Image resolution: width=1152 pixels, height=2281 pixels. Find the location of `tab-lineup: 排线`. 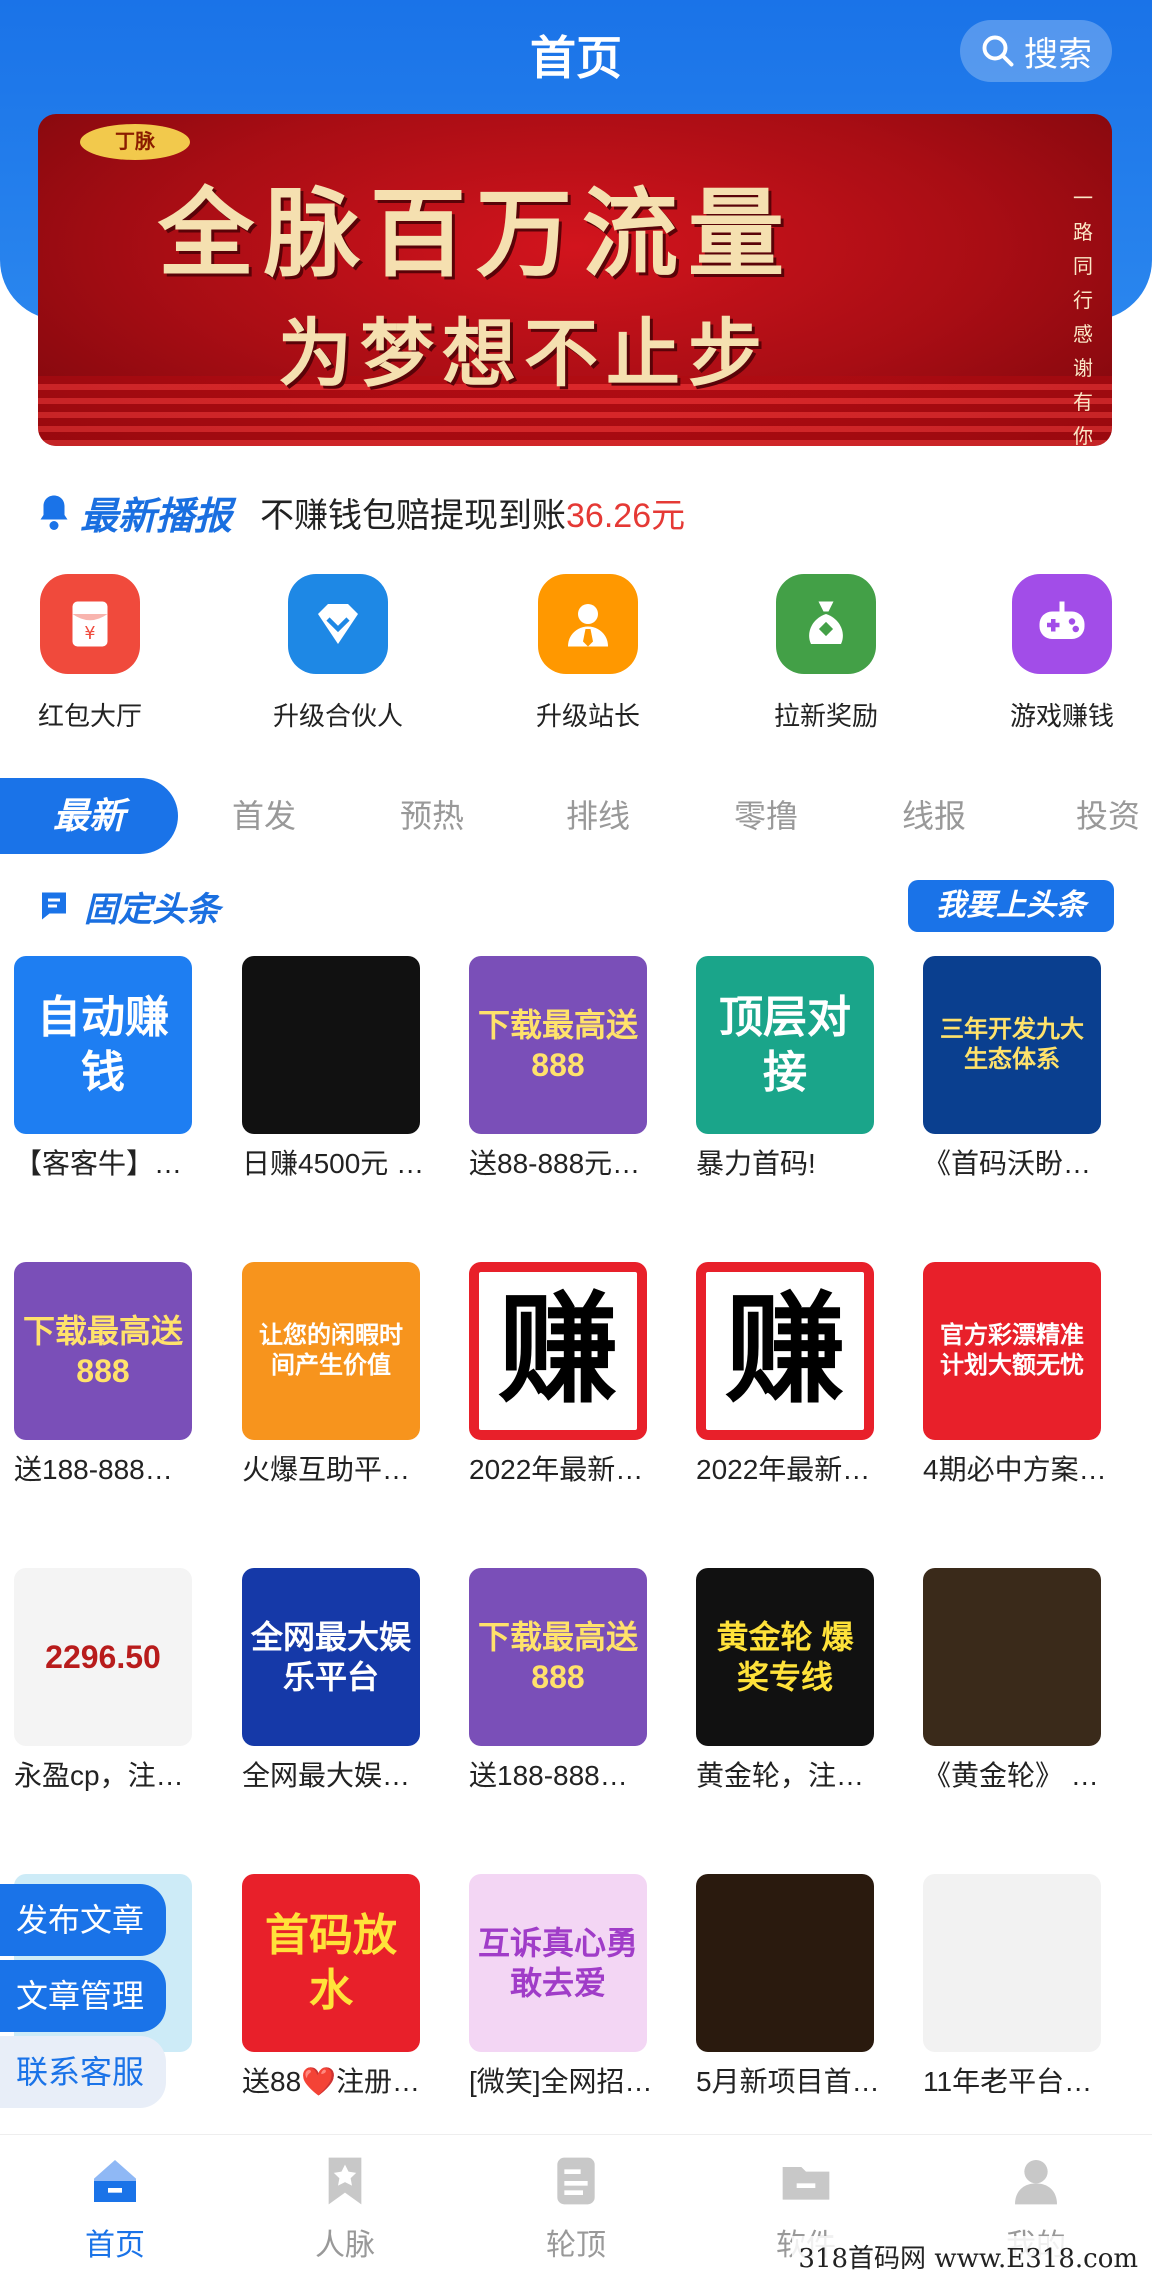

tab-lineup: 排线 is located at coordinates (598, 816).